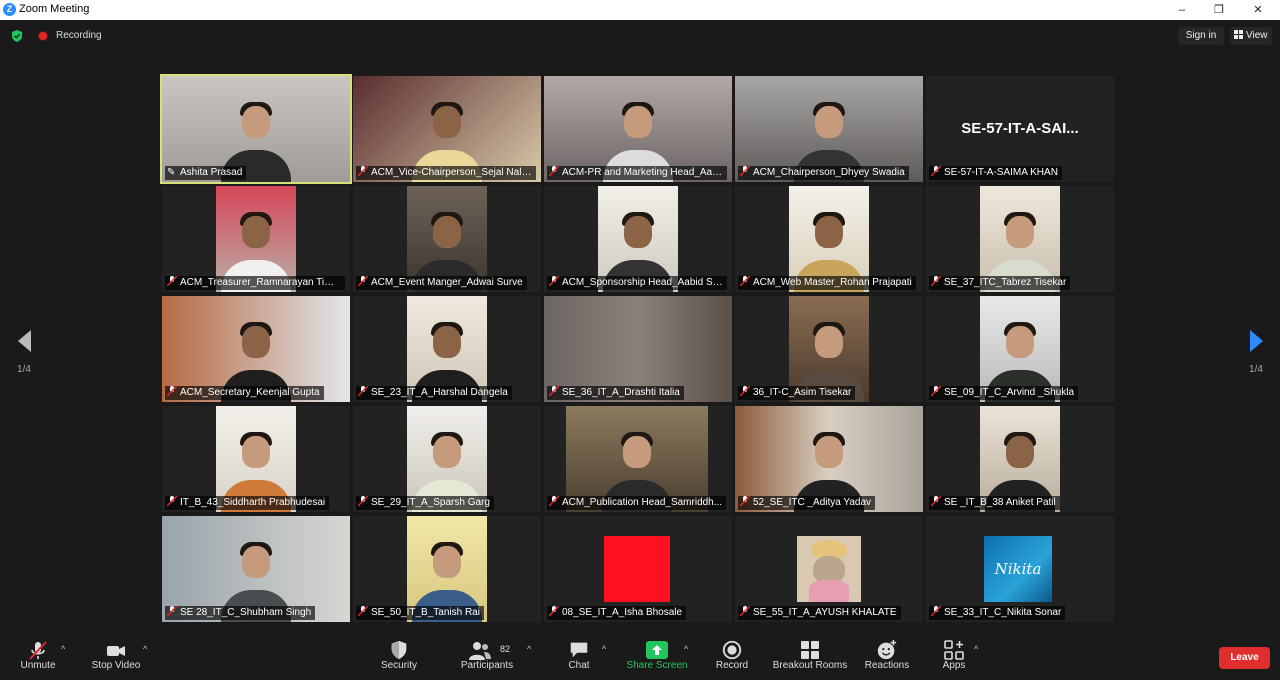 This screenshot has width=1280, height=680. I want to click on participant-tile: SE_23_IT_A_Harshal Dangela, so click(447, 349).